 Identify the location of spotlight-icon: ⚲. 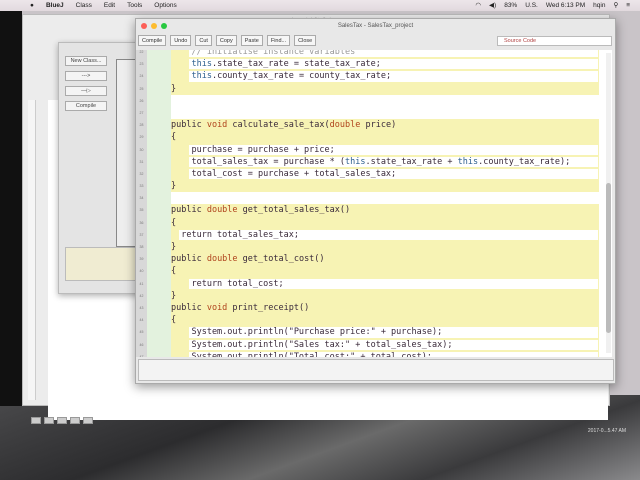
(615, 5).